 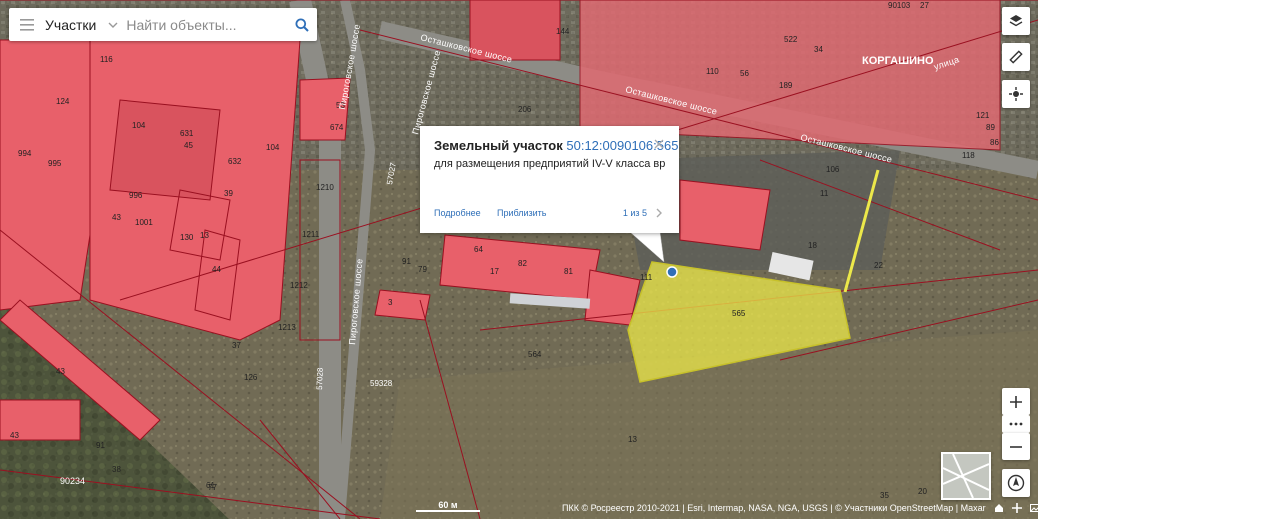 I want to click on search-bar: Участки, so click(x=163, y=24).